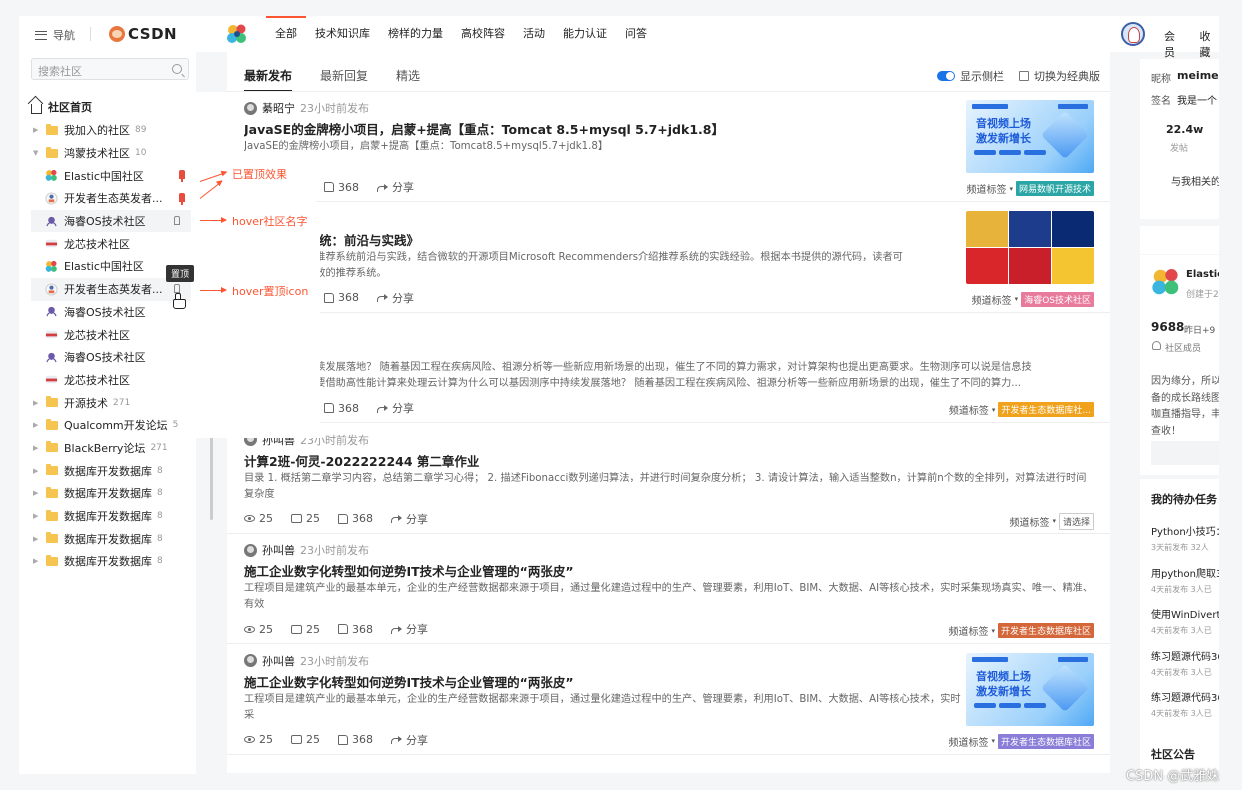 This screenshot has height=790, width=1242. What do you see at coordinates (1051, 521) in the screenshot?
I see `channel-tag-selector: 频道标签 ▾ 请选择` at bounding box center [1051, 521].